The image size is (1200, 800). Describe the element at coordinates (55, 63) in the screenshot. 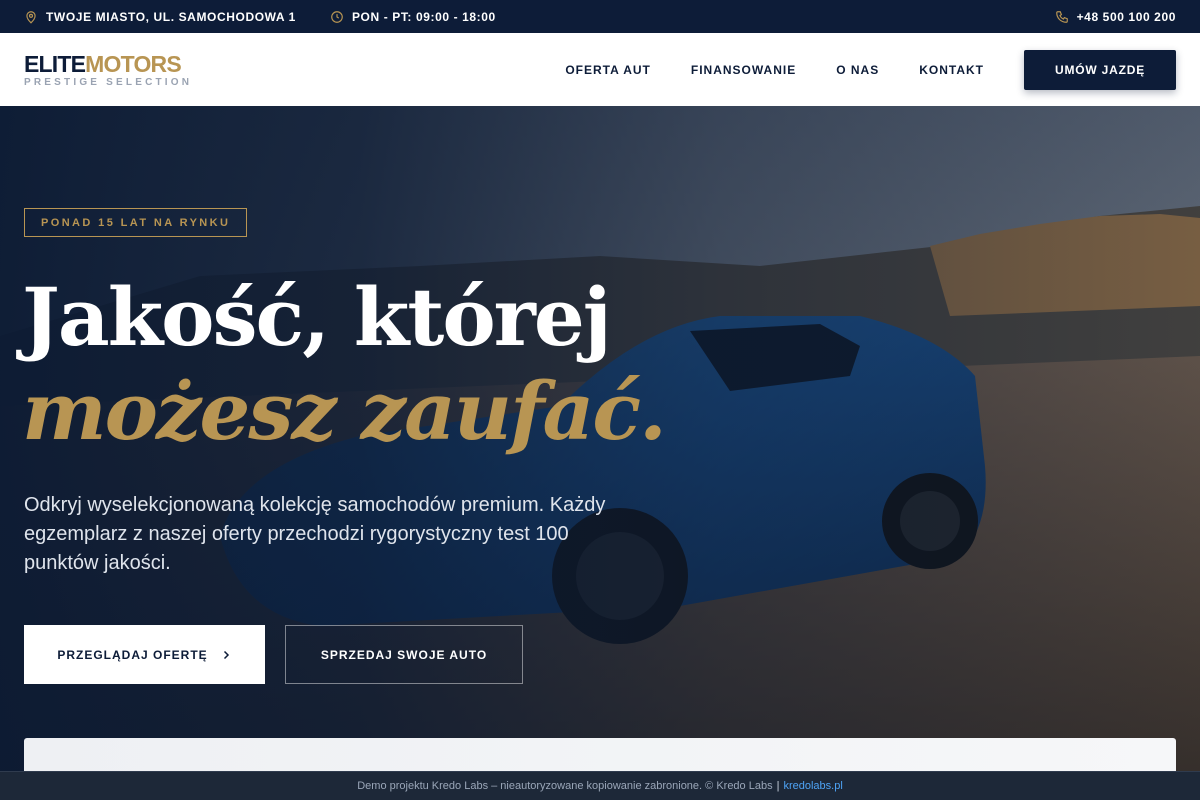

I see `logo-elite: ELITE` at that location.